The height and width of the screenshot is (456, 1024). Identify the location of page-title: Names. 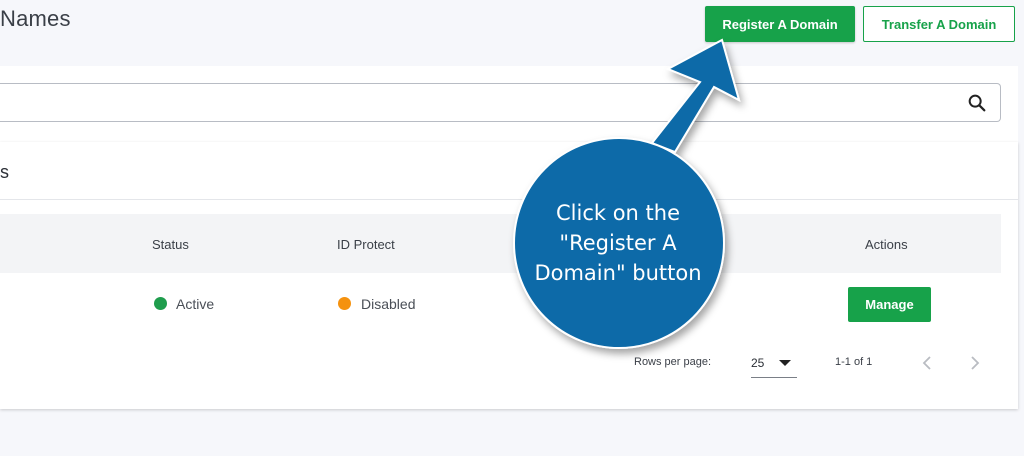
(35, 18).